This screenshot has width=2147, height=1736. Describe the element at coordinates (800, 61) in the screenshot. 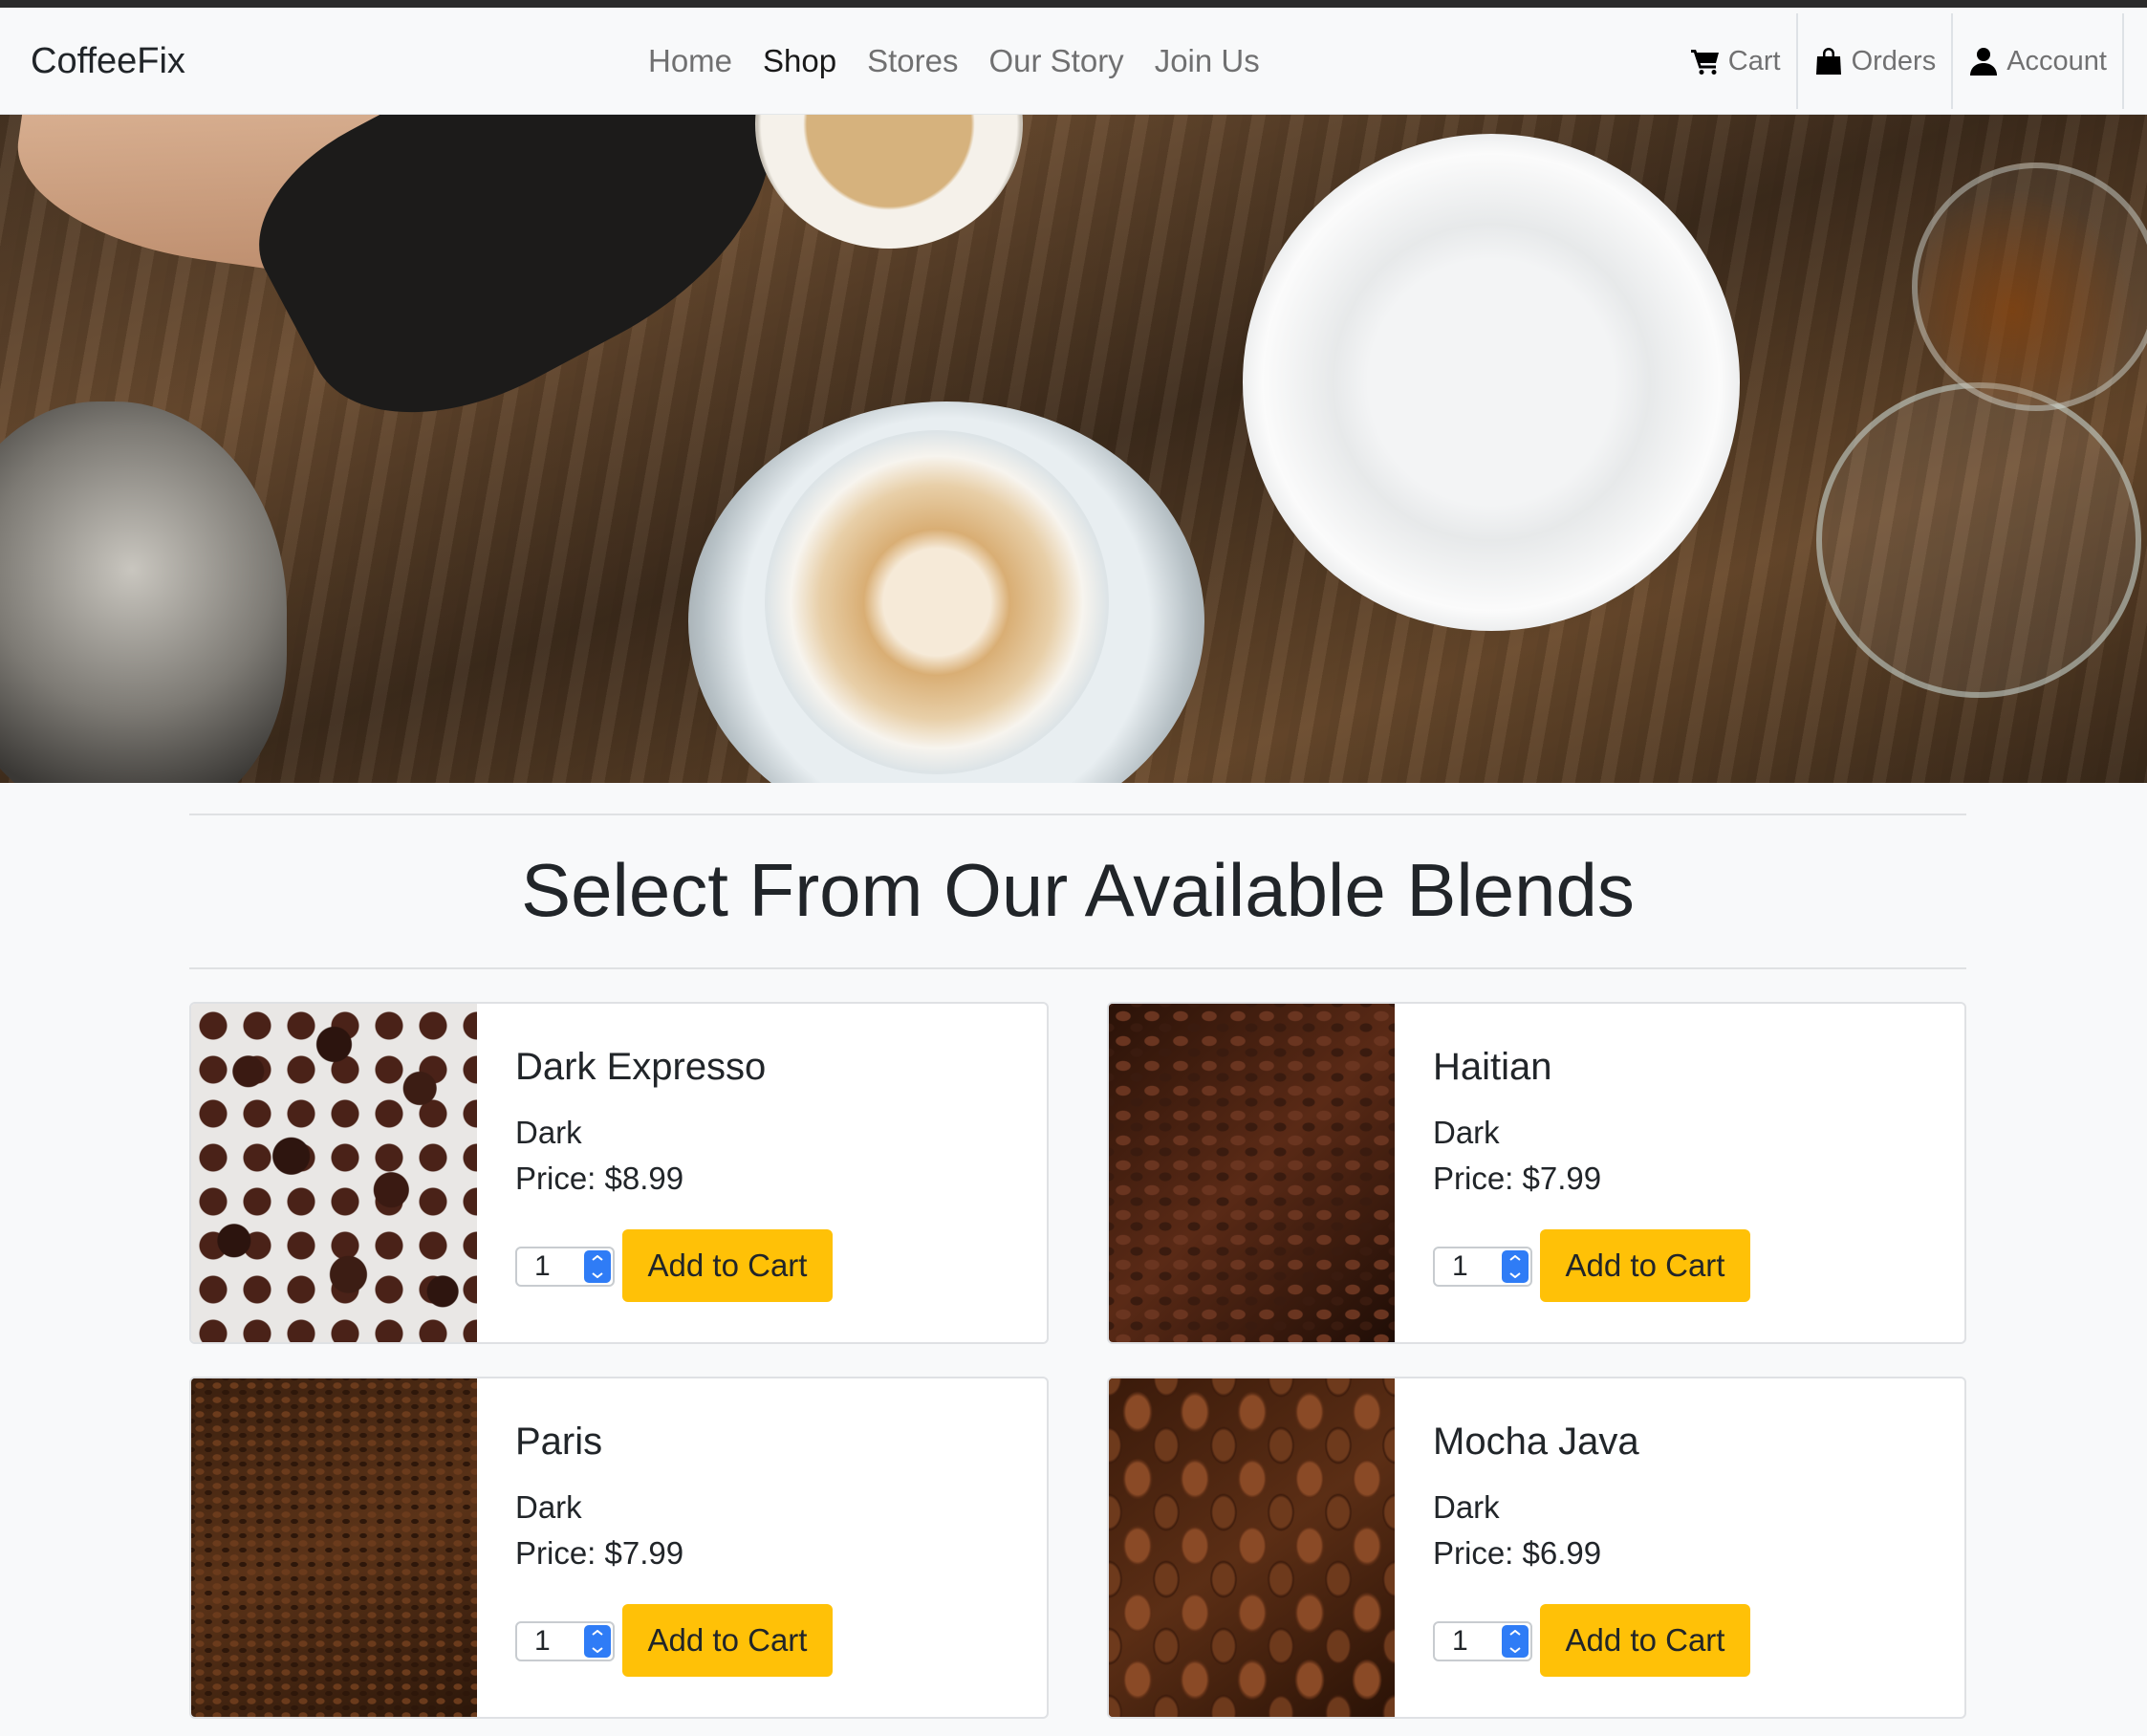

I see `nav-link-shop: Shop` at that location.